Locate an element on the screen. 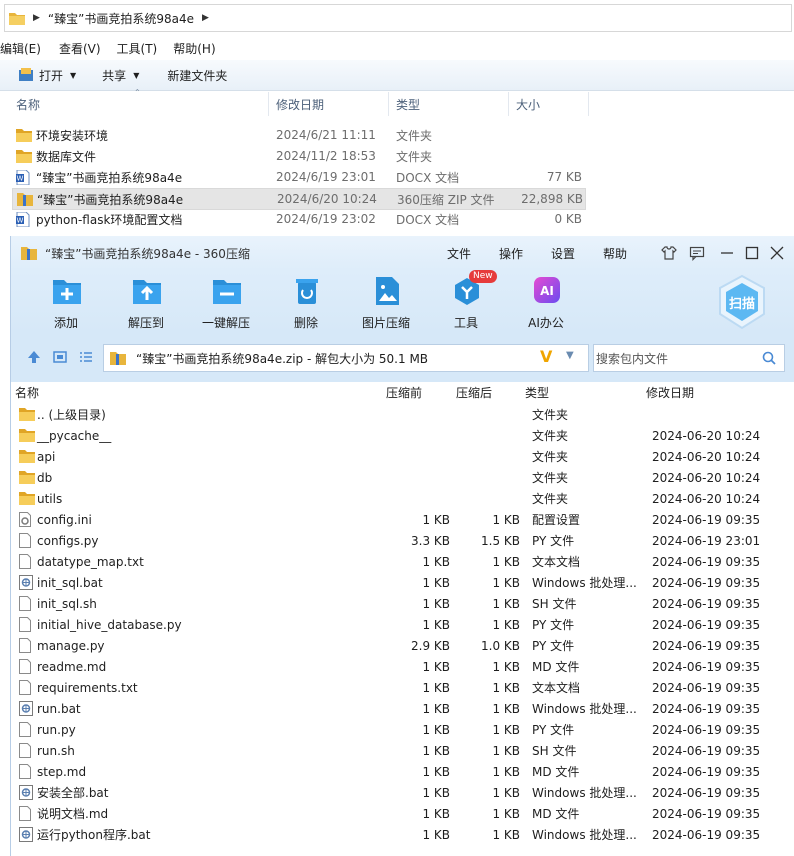  zip-menu-file: 文件 is located at coordinates (459, 253).